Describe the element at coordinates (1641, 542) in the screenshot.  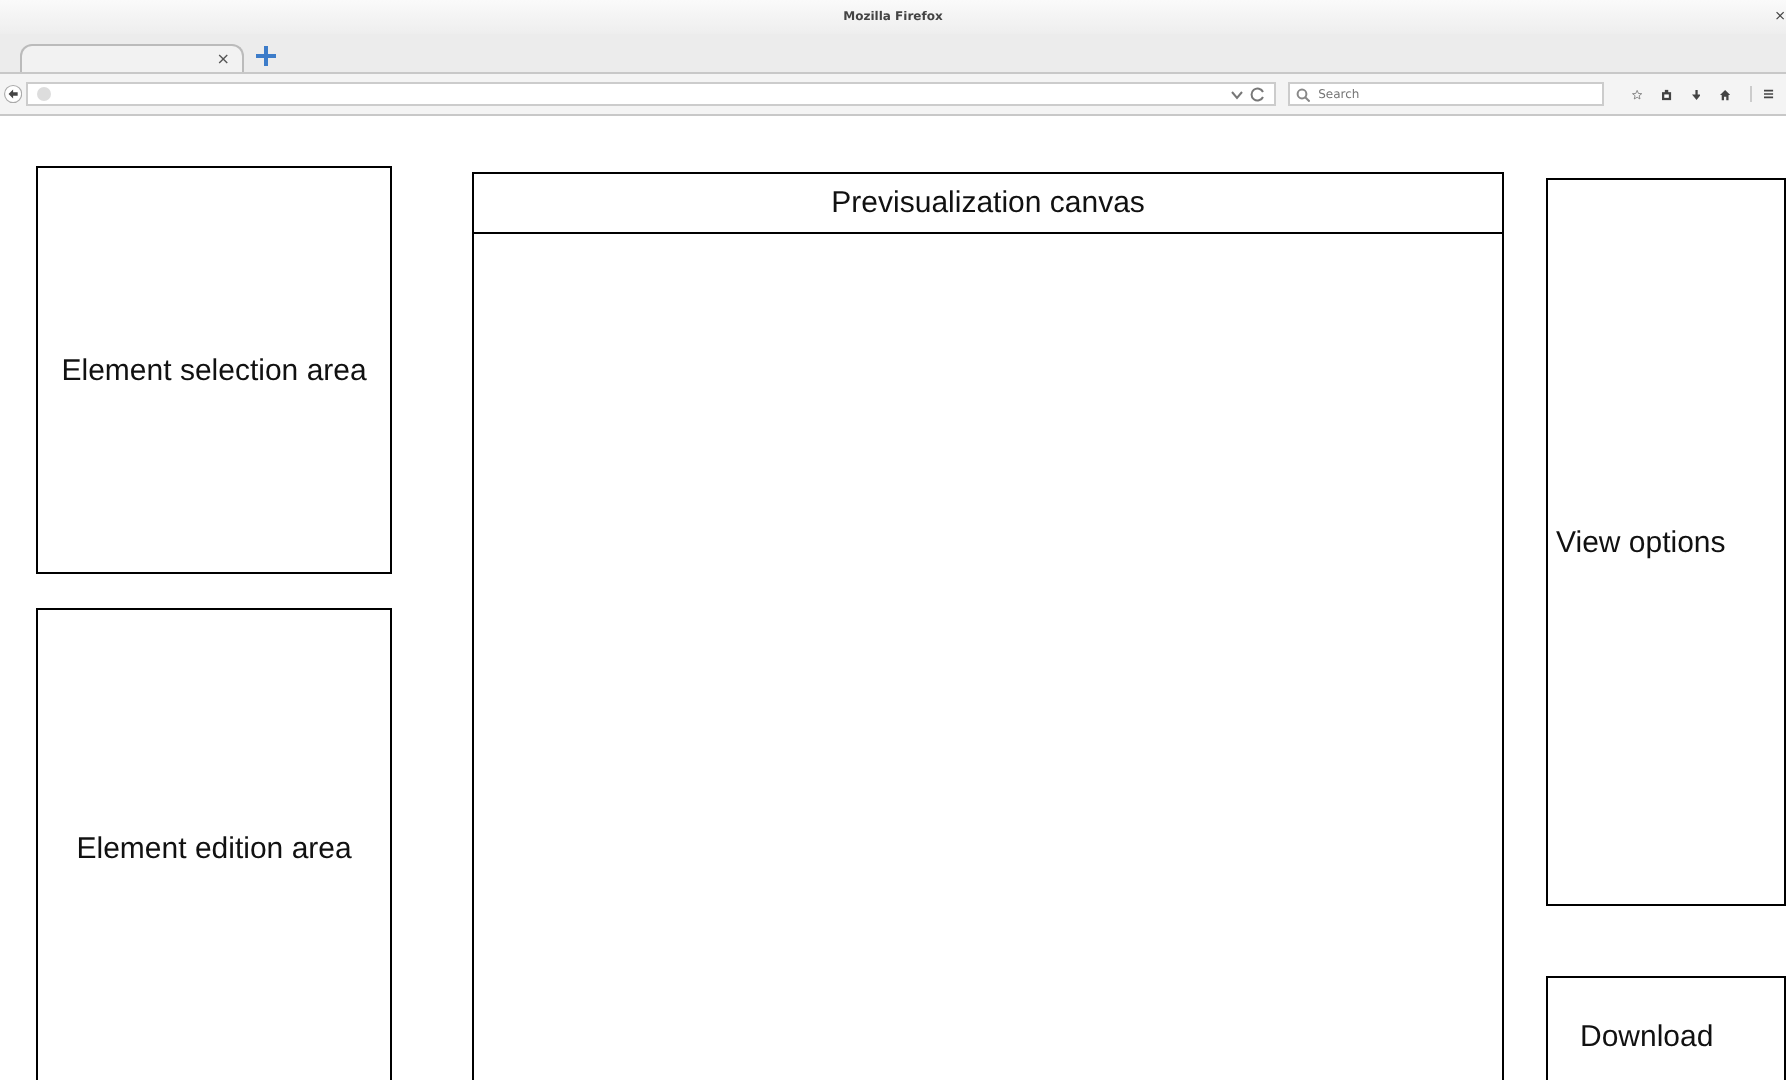
I see `panel-label: View options` at that location.